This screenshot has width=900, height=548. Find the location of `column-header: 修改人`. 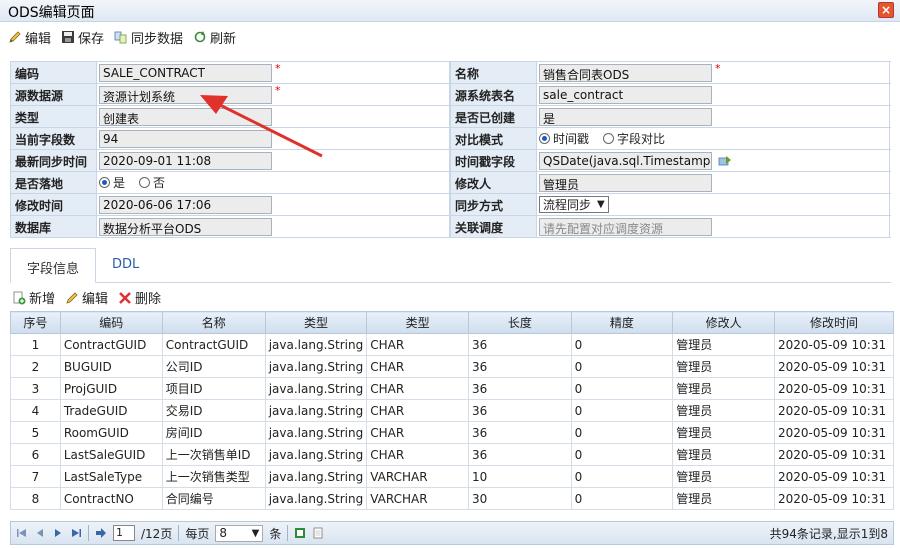

column-header: 修改人 is located at coordinates (723, 322).